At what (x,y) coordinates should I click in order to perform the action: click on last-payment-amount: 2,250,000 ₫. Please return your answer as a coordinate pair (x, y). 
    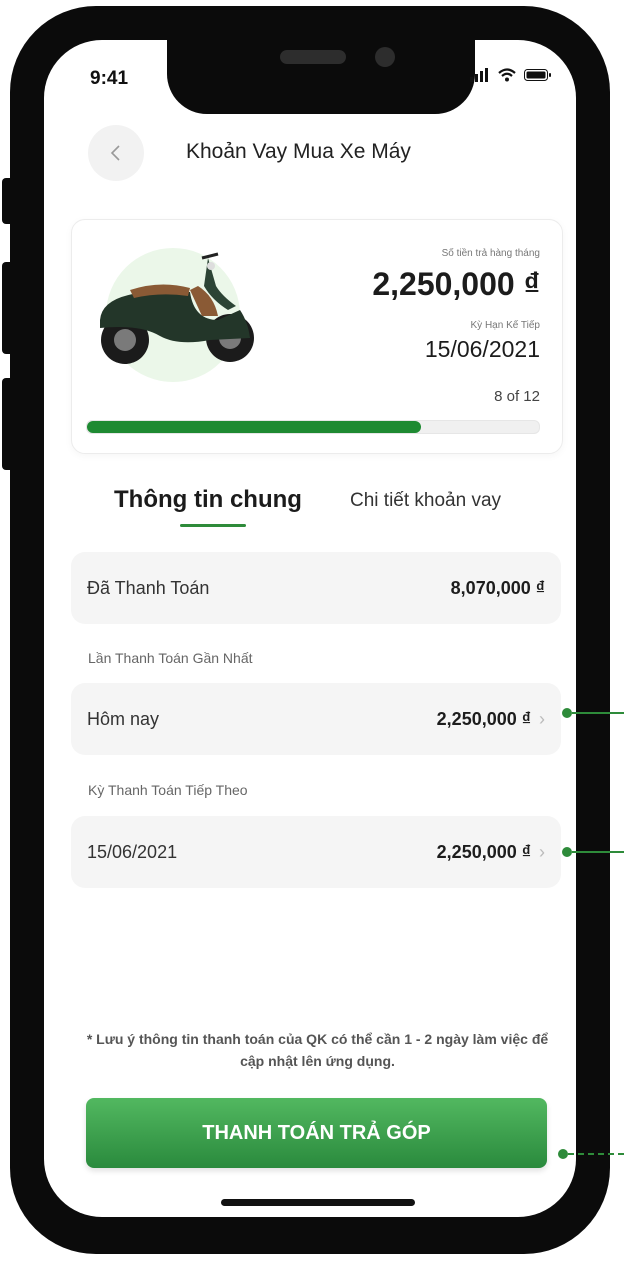
    Looking at the image, I should click on (483, 718).